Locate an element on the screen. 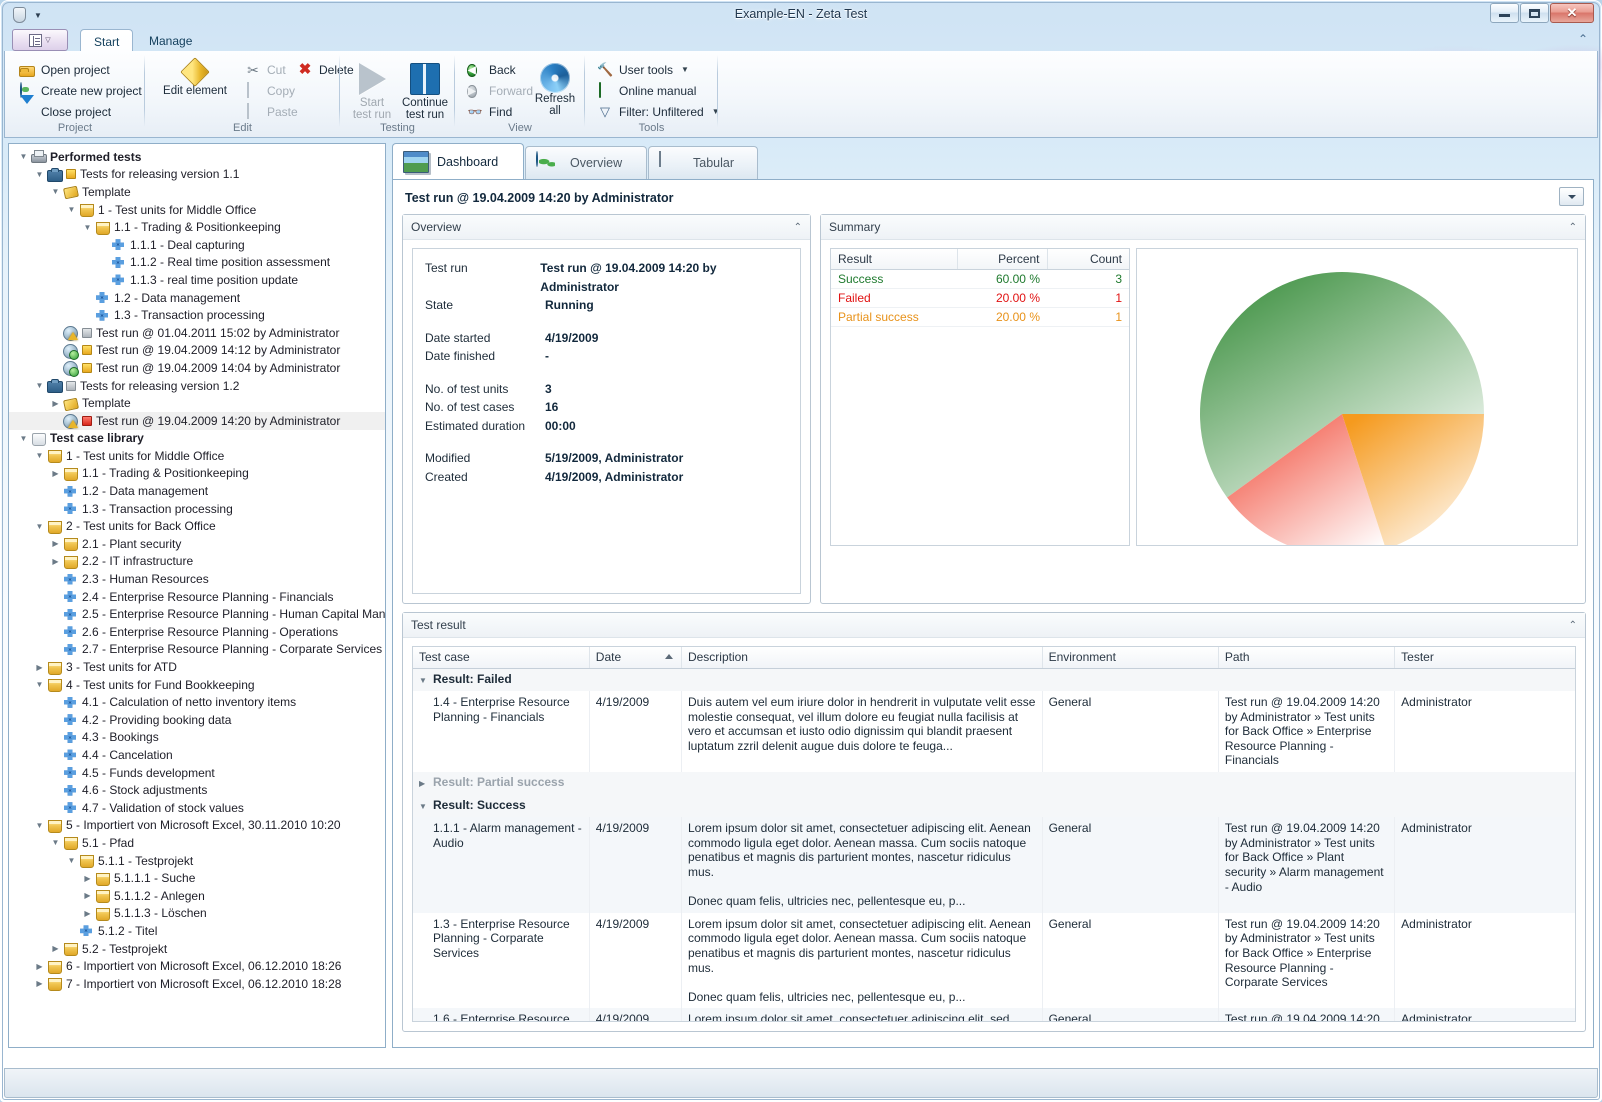  refresh-all-button: Refresh all is located at coordinates (555, 90).